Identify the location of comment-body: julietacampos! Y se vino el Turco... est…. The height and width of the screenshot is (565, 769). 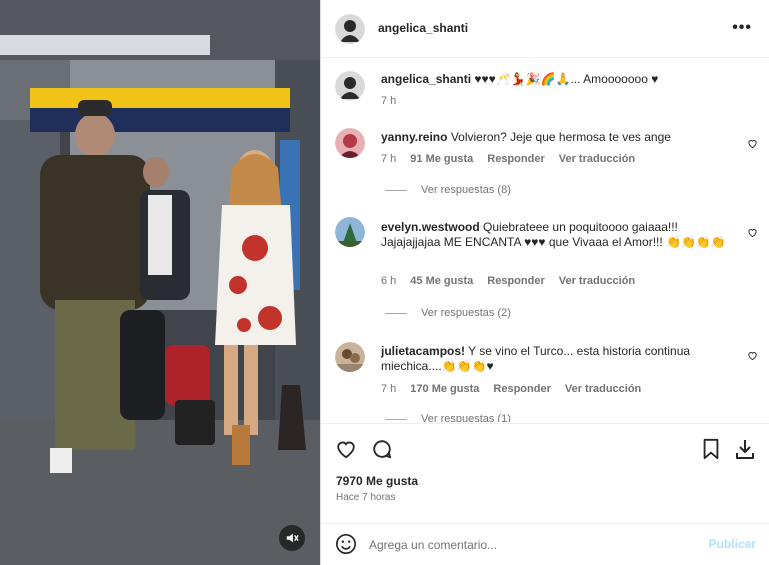
(558, 359).